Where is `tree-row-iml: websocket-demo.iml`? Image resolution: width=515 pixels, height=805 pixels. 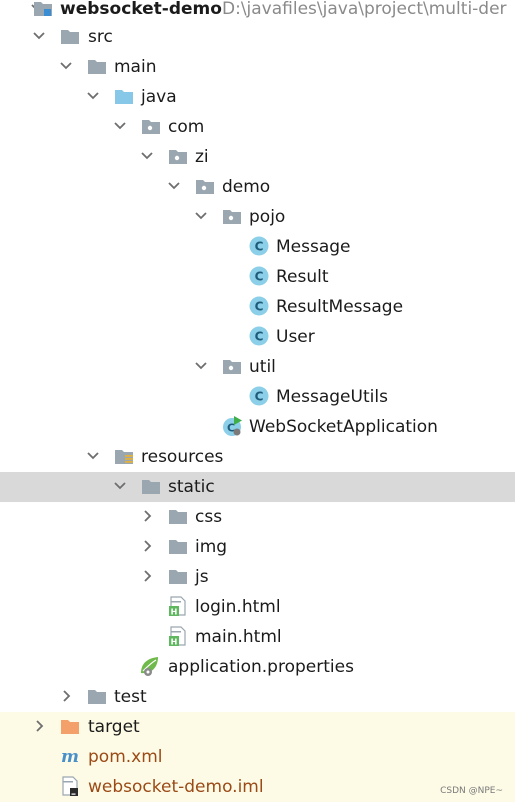 tree-row-iml: websocket-demo.iml is located at coordinates (257, 787).